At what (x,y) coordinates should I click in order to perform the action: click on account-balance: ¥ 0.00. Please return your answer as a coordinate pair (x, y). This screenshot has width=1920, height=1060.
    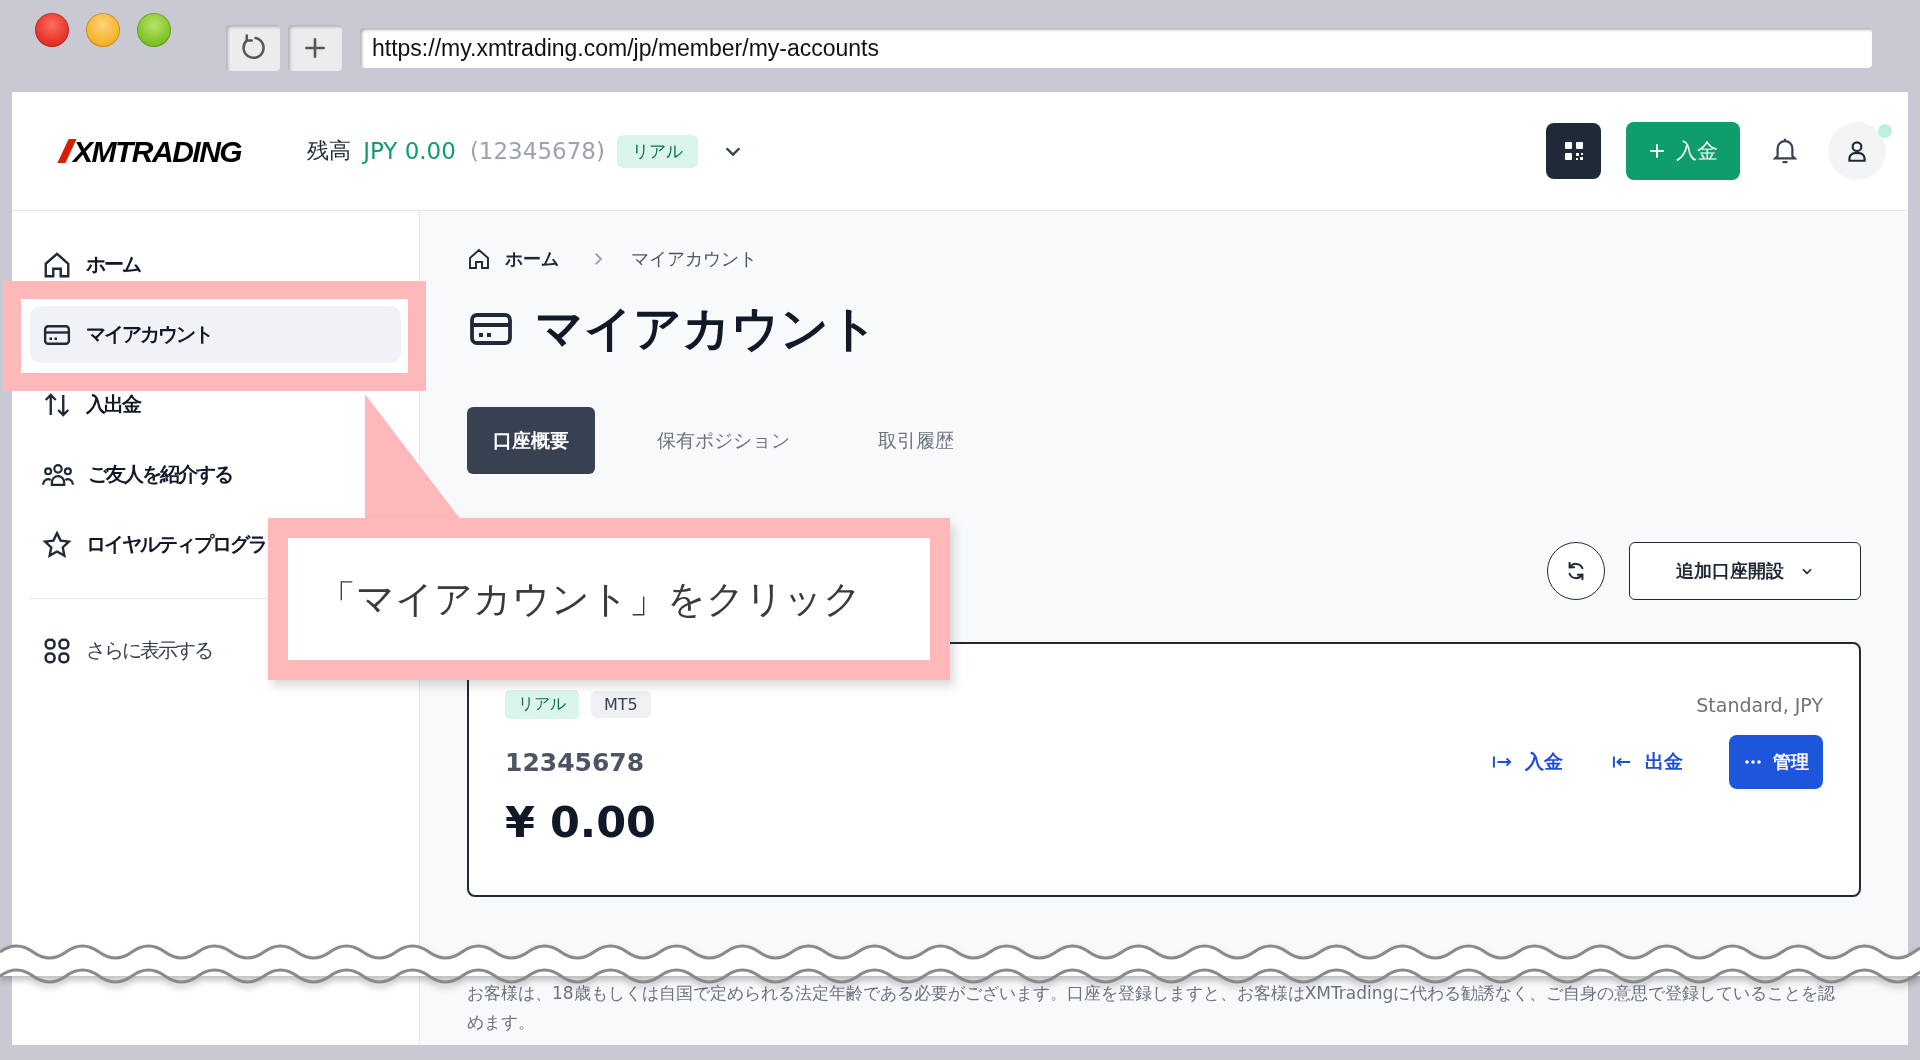
    Looking at the image, I should click on (581, 822).